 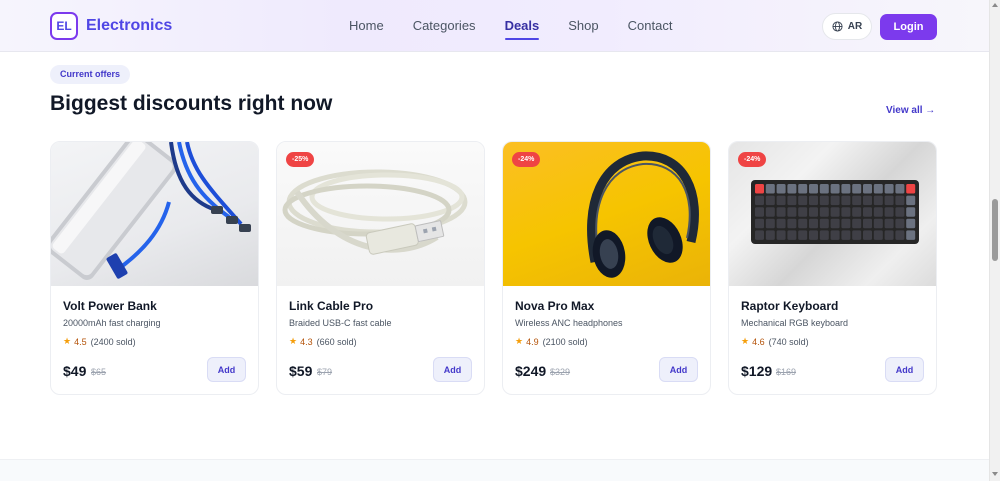 I want to click on product-description: Mechanical RGB keyboard, so click(x=795, y=323).